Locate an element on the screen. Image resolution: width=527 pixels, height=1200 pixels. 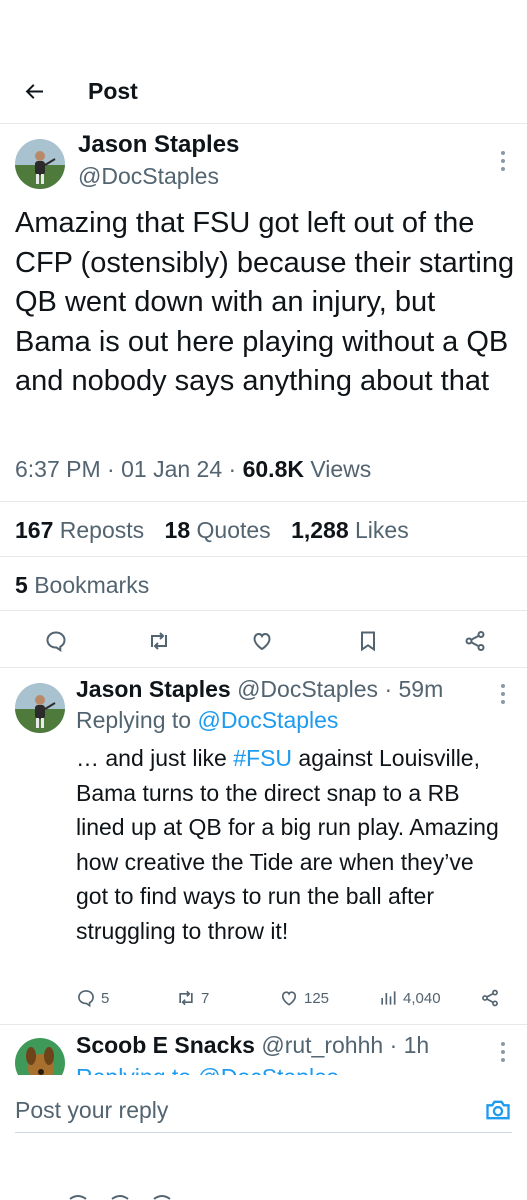
replying-to-link: @DocStaples is located at coordinates (267, 720).